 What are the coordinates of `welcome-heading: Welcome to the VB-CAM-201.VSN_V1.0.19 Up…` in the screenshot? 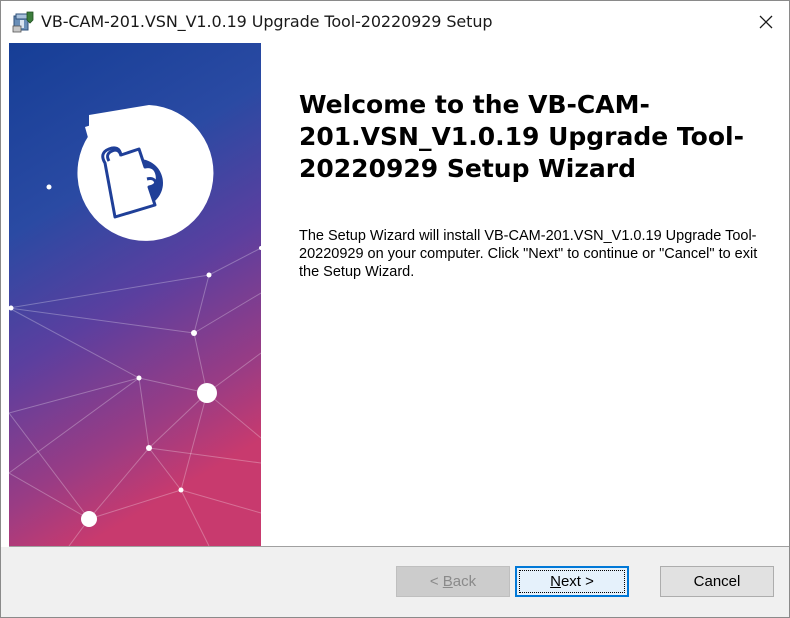 It's located at (521, 136).